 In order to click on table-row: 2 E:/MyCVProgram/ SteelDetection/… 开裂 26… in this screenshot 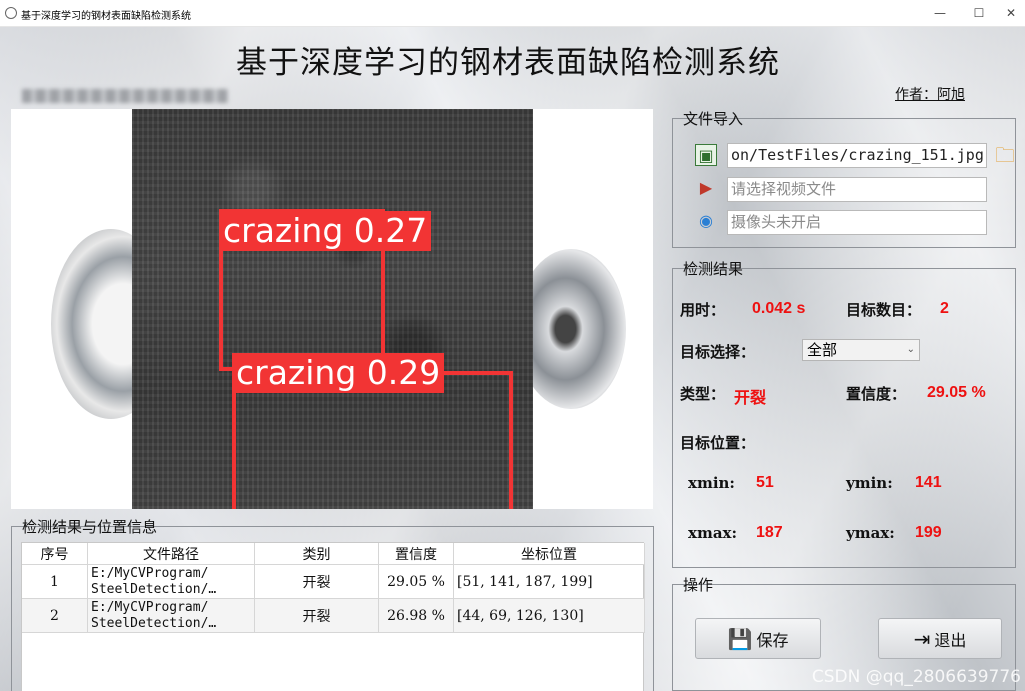, I will do `click(333, 616)`.